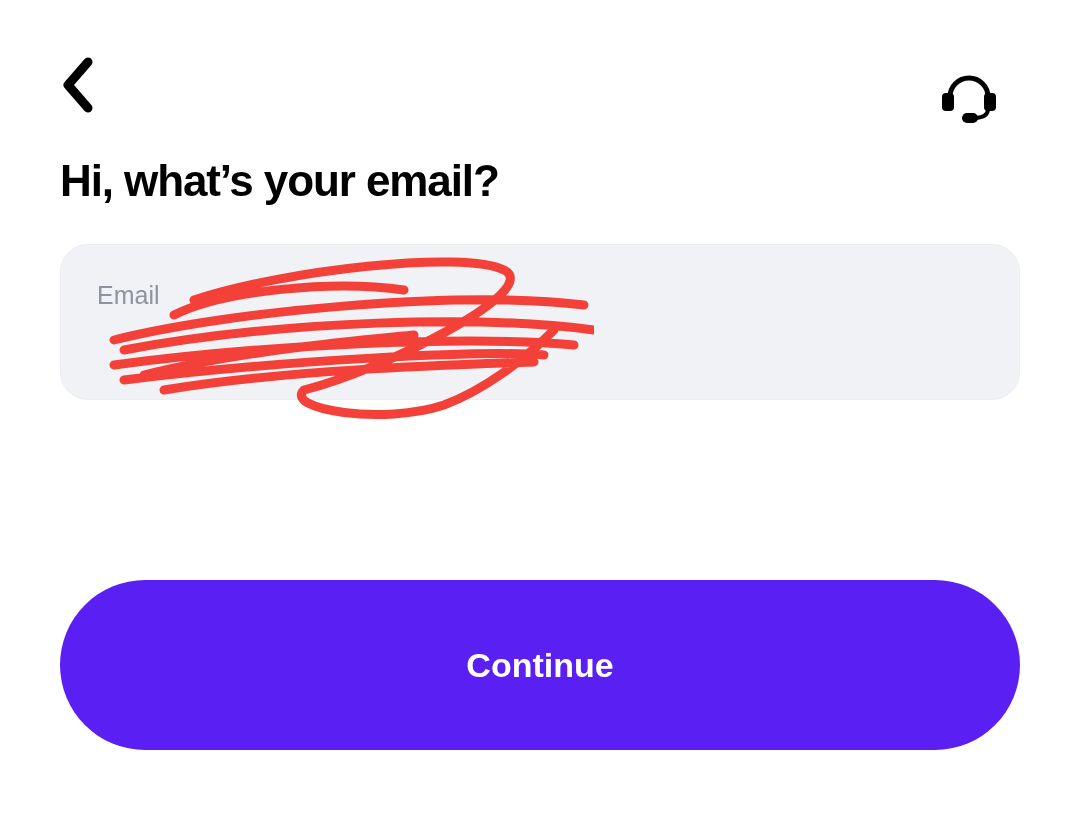  What do you see at coordinates (969, 100) in the screenshot?
I see `headset-icon` at bounding box center [969, 100].